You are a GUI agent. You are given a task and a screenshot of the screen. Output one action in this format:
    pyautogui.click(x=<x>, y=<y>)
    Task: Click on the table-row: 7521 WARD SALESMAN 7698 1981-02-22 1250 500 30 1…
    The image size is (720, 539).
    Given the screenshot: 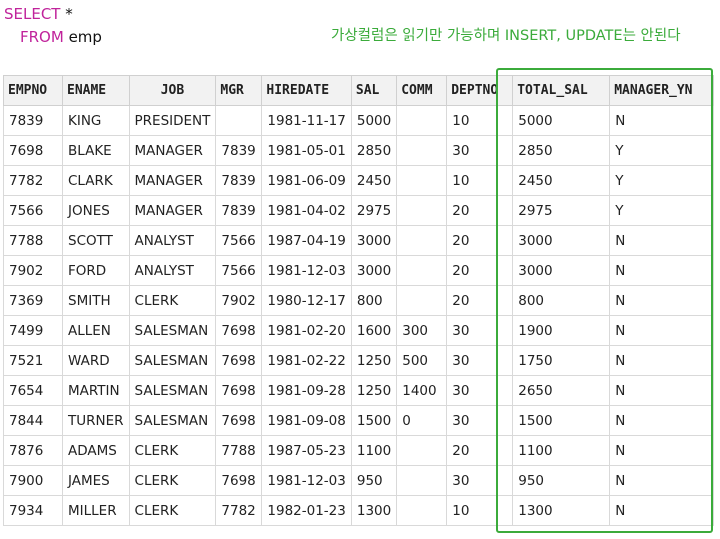 What is the action you would take?
    pyautogui.click(x=359, y=360)
    